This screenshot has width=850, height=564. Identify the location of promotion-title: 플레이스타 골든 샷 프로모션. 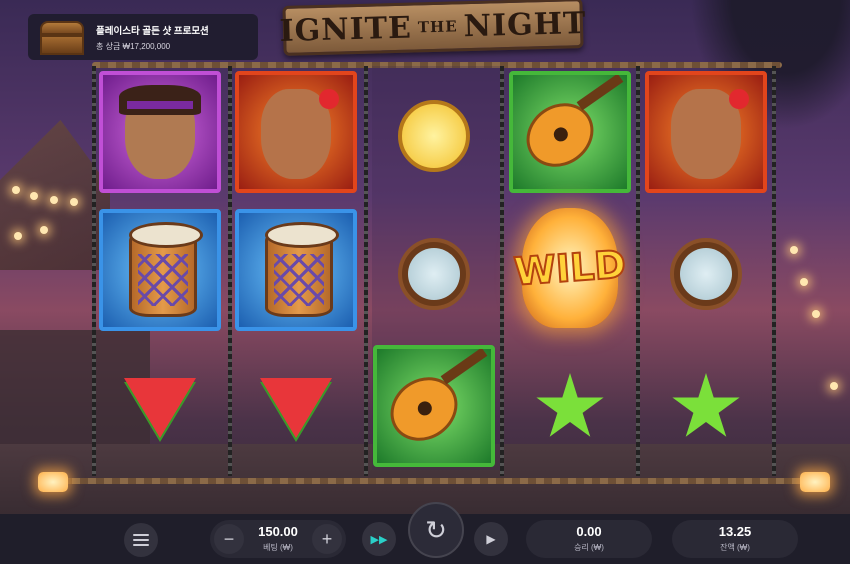
(152, 31).